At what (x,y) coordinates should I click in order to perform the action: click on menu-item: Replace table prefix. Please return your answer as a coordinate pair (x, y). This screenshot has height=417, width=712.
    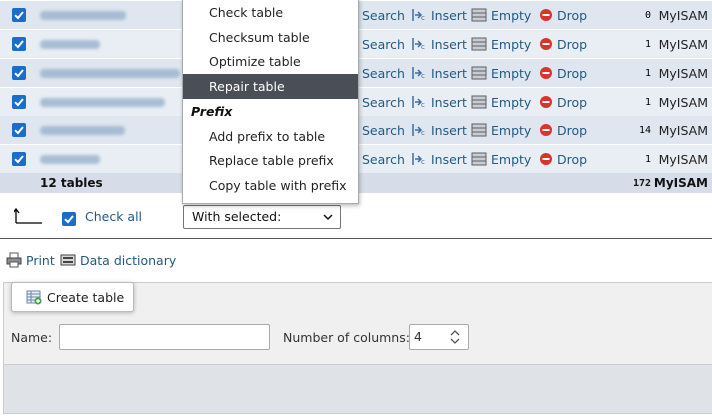
    Looking at the image, I should click on (270, 160).